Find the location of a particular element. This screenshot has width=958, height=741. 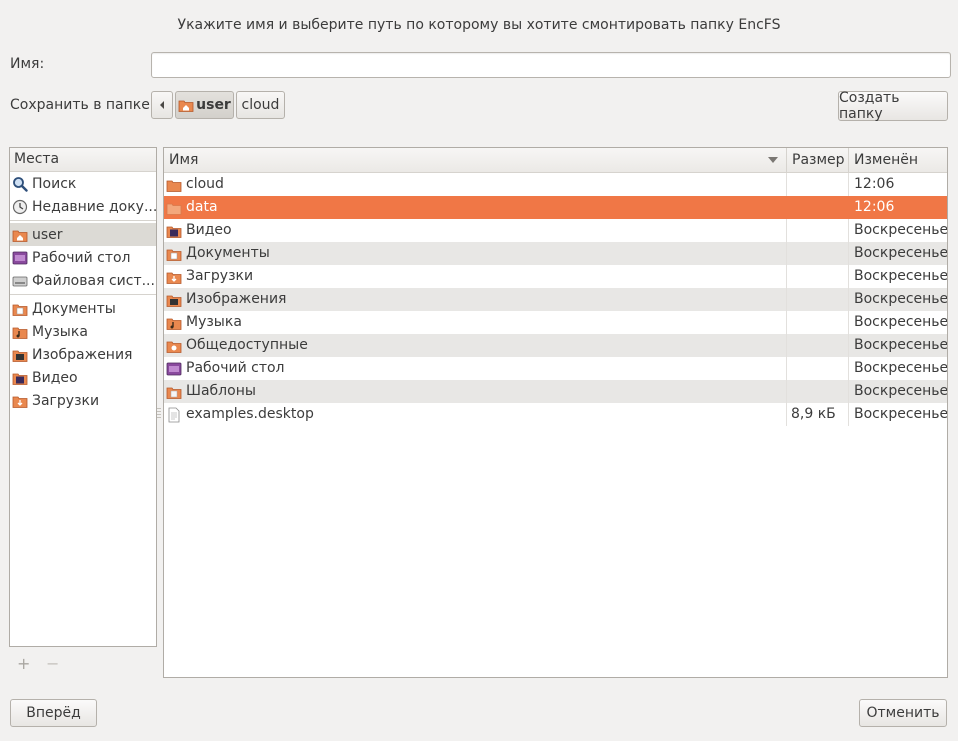

place-home: user is located at coordinates (83, 234).